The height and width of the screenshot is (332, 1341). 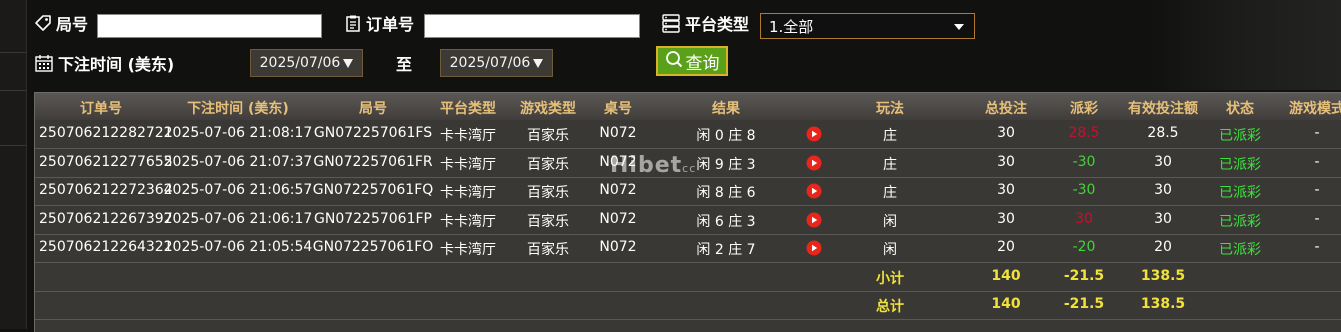 I want to click on date-to-value: 2025/07/06, so click(x=490, y=63).